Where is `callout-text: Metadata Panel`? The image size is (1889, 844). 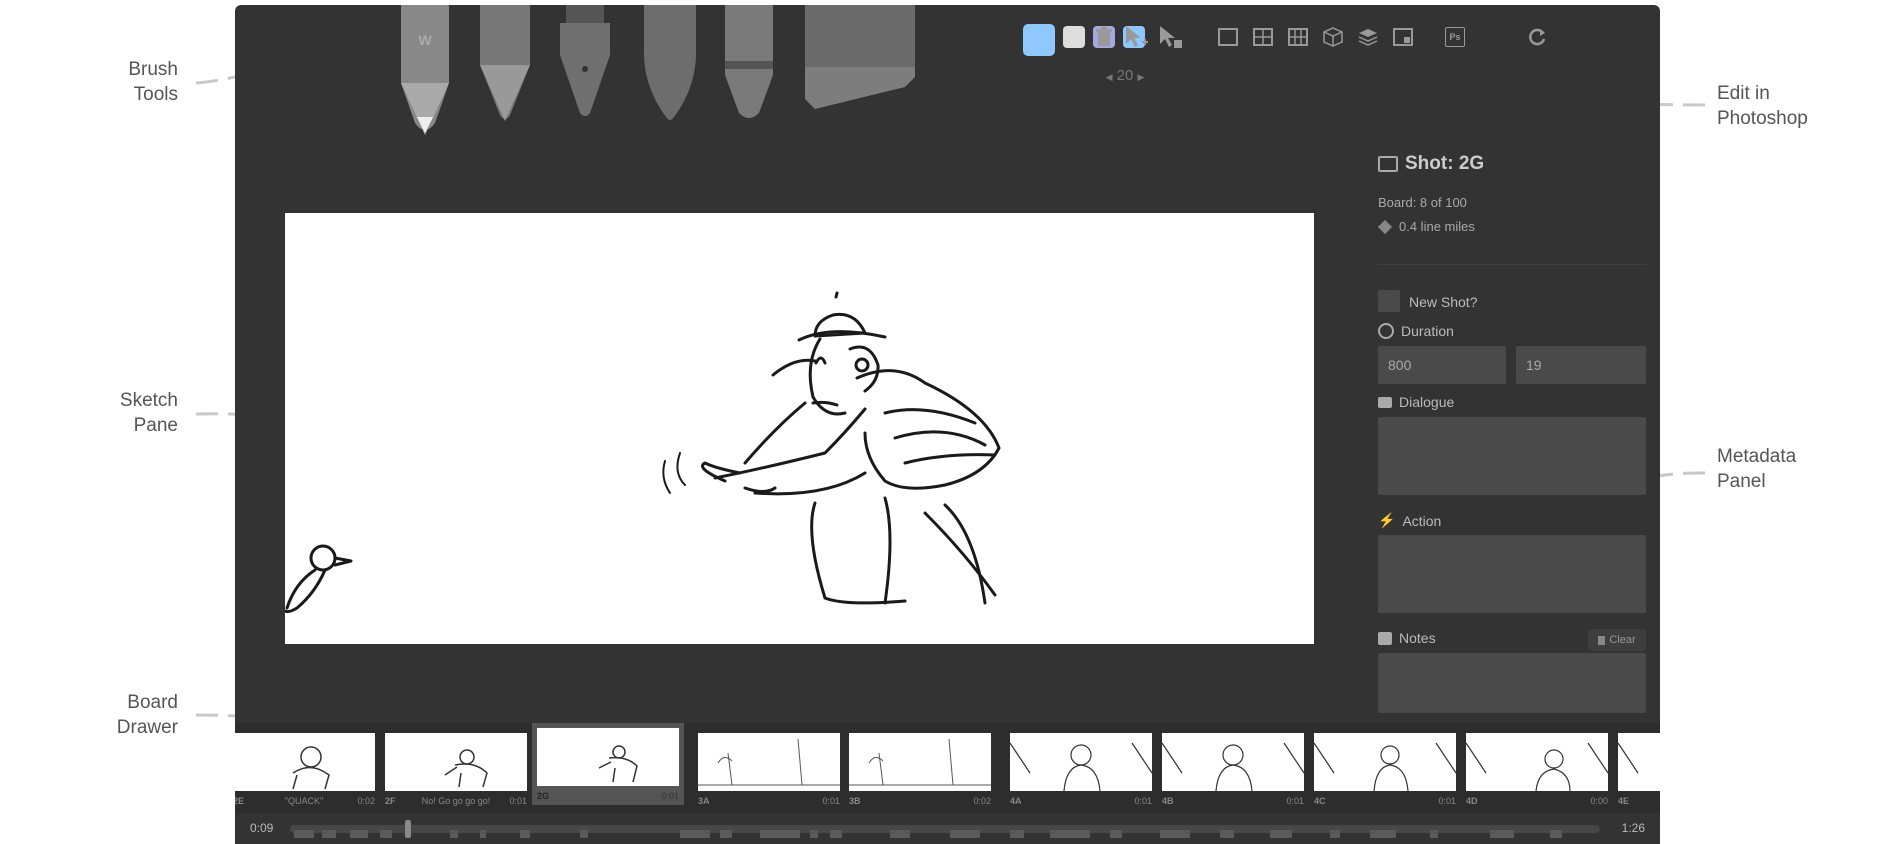
callout-text: Metadata Panel is located at coordinates (1757, 469).